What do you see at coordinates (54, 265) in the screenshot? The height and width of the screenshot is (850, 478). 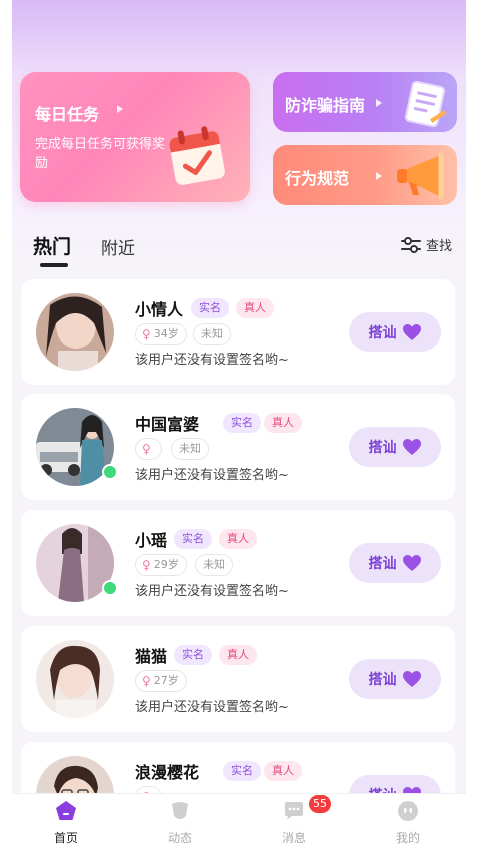 I see `tab-active-indicator` at bounding box center [54, 265].